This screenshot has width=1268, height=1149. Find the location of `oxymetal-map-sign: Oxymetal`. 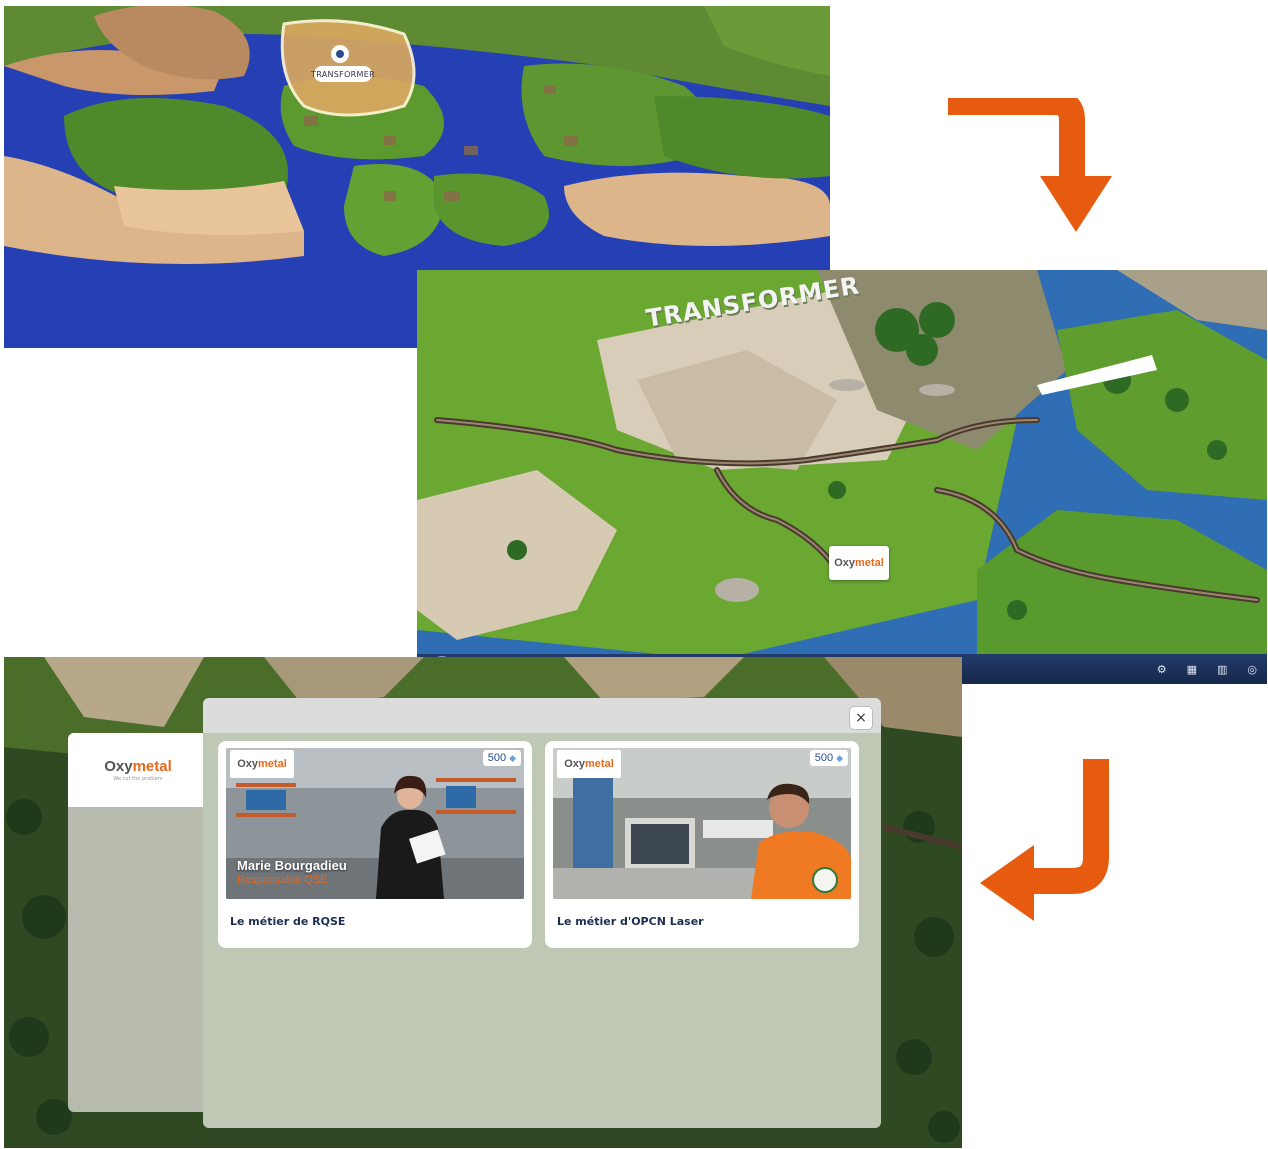

oxymetal-map-sign: Oxymetal is located at coordinates (859, 563).